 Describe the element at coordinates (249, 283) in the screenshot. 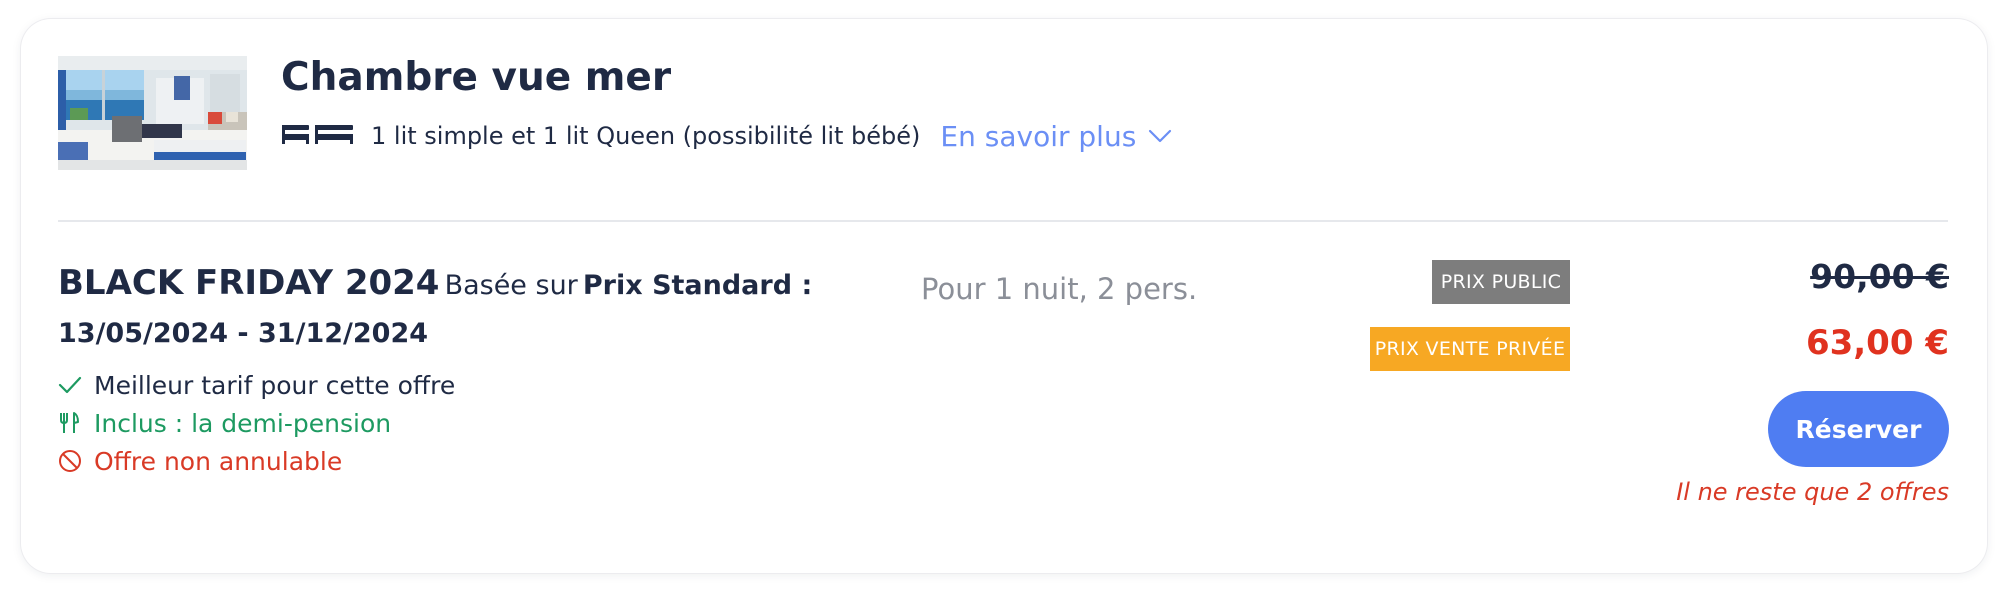

I see `offer-name: BLACK FRIDAY 2024` at that location.